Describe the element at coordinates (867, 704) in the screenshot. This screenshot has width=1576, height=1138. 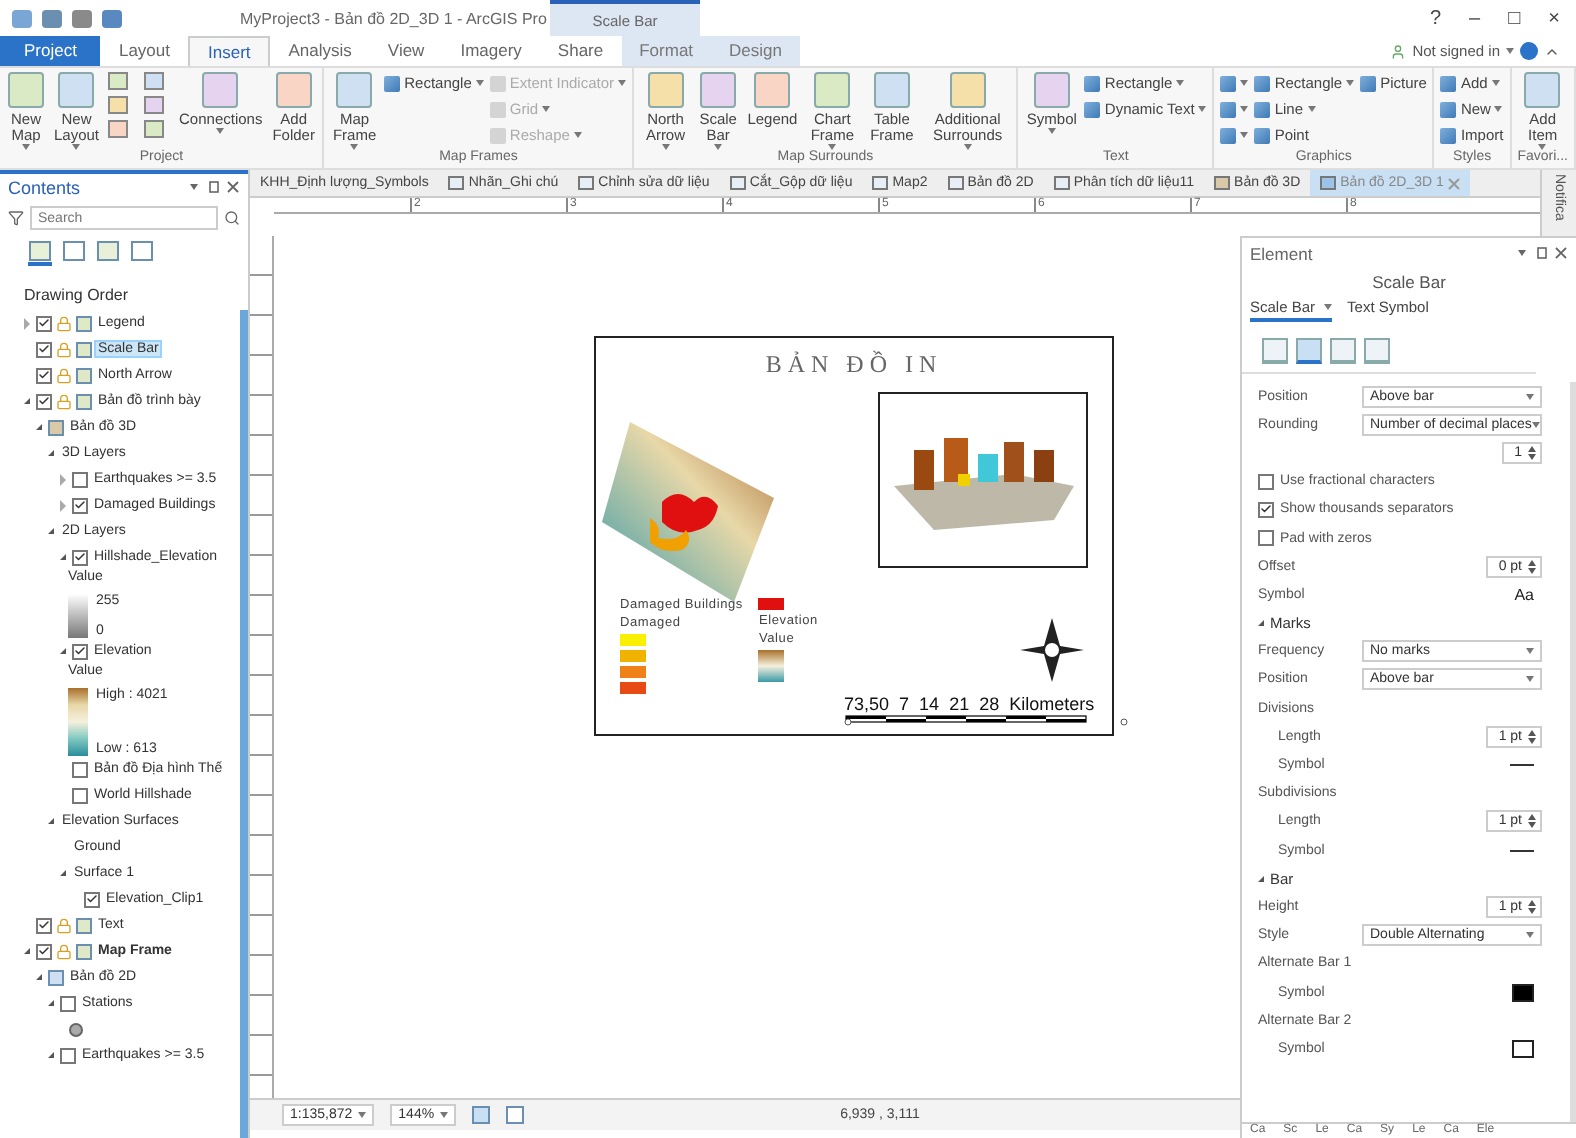
I see `scale-bar-label: 73,50` at that location.